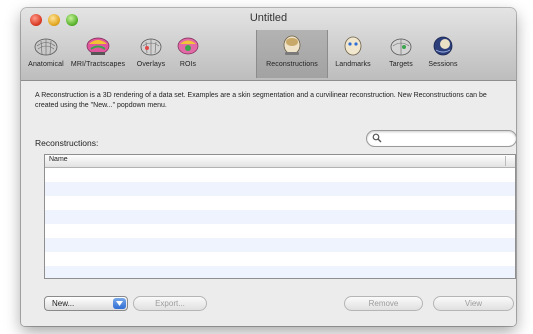 The height and width of the screenshot is (334, 533). Describe the element at coordinates (292, 45) in the screenshot. I see `reconstruction-head-icon` at that location.